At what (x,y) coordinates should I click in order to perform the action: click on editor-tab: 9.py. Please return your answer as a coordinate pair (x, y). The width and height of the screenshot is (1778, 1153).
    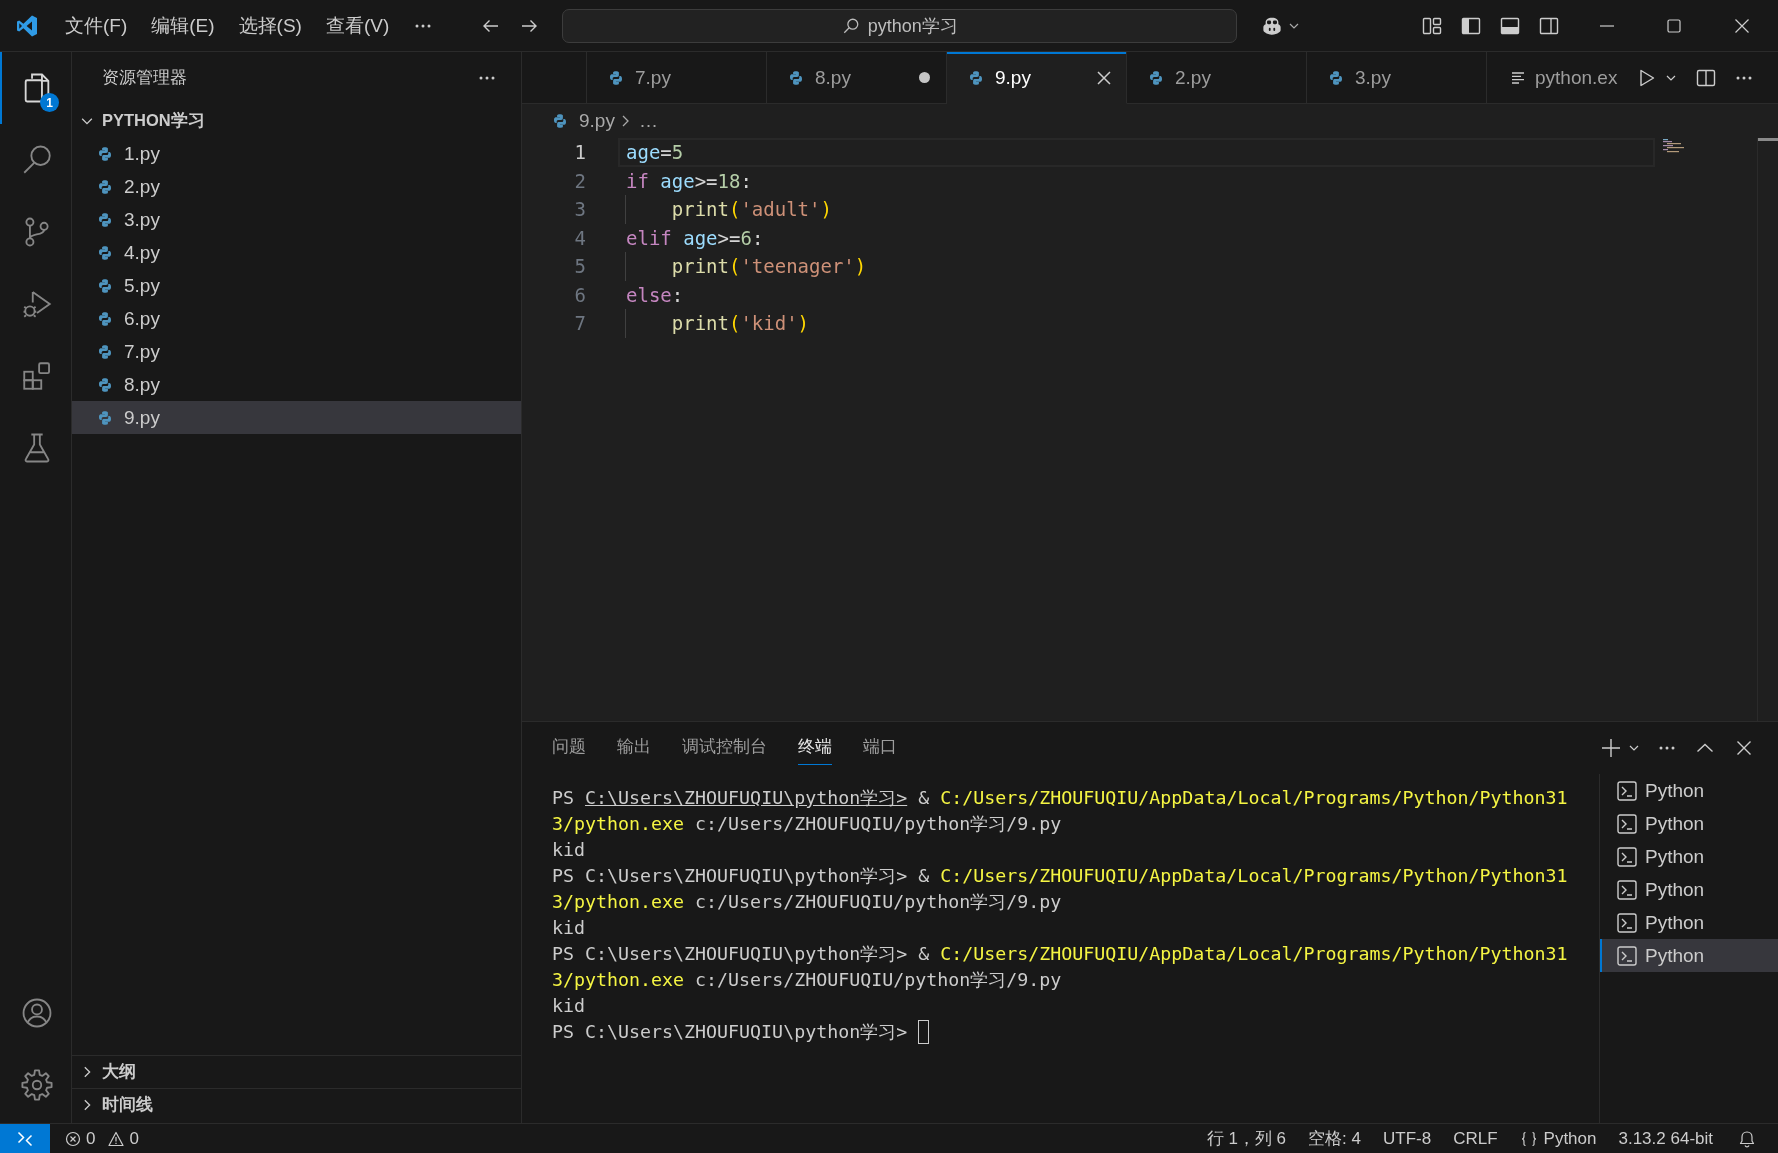
    Looking at the image, I should click on (1037, 78).